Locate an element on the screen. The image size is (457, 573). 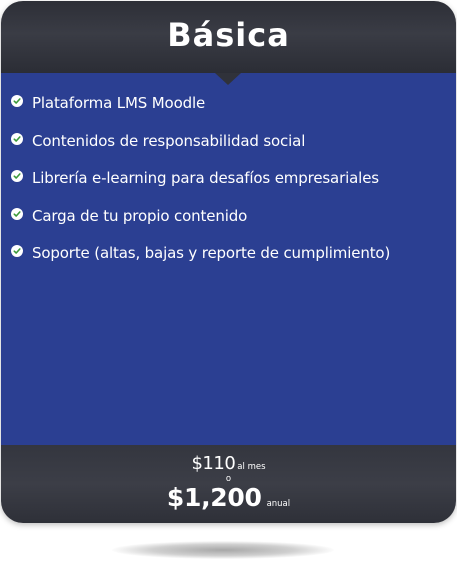
monthly-price-label: al mes is located at coordinates (251, 467).